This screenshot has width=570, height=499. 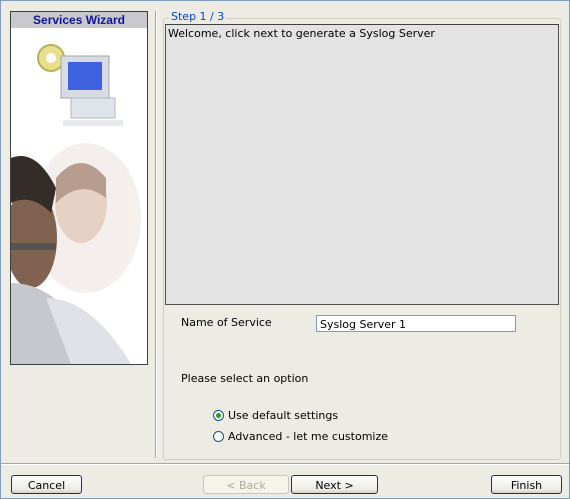 I want to click on radio-advanced, so click(x=218, y=436).